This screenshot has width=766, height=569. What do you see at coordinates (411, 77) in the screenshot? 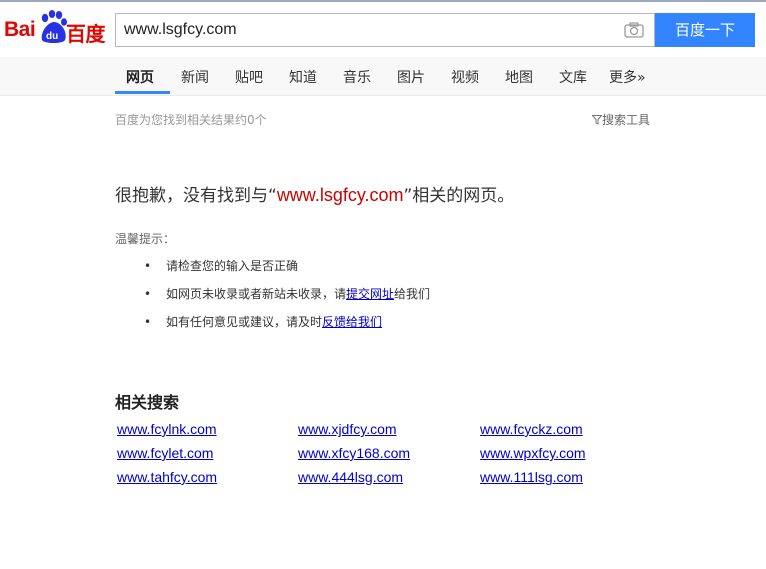
I see `tab-images: 图片` at bounding box center [411, 77].